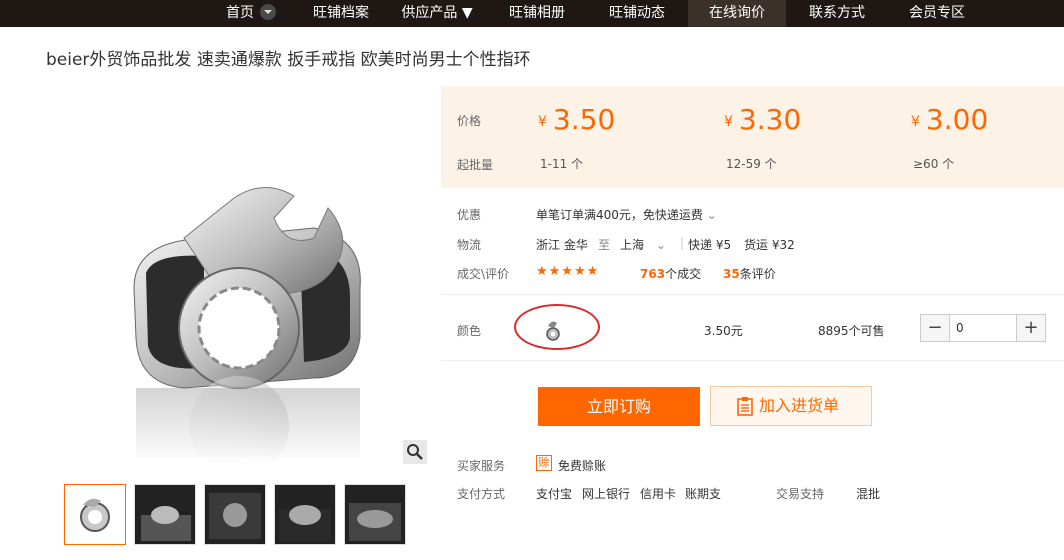 This screenshot has width=1064, height=560. Describe the element at coordinates (469, 121) in the screenshot. I see `price-label: 价格` at that location.